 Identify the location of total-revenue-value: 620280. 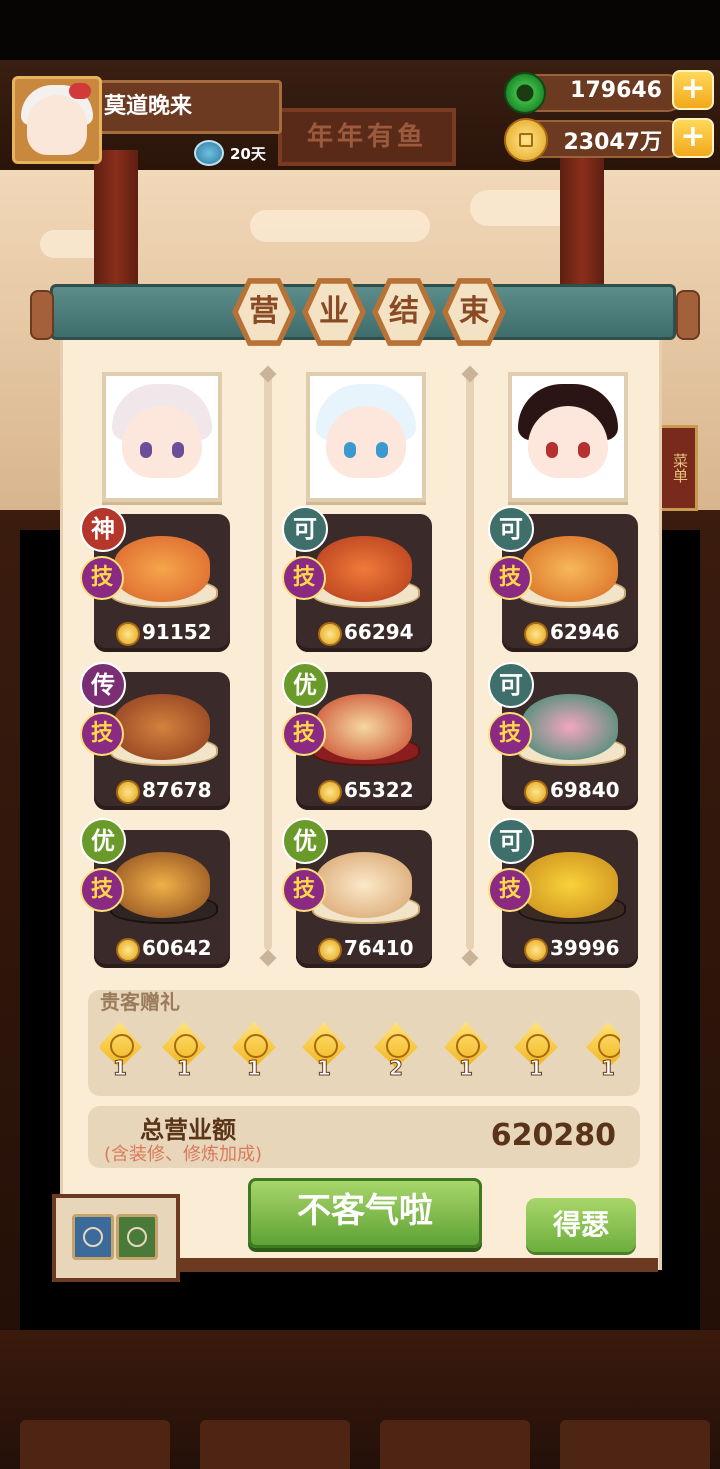
(553, 1135).